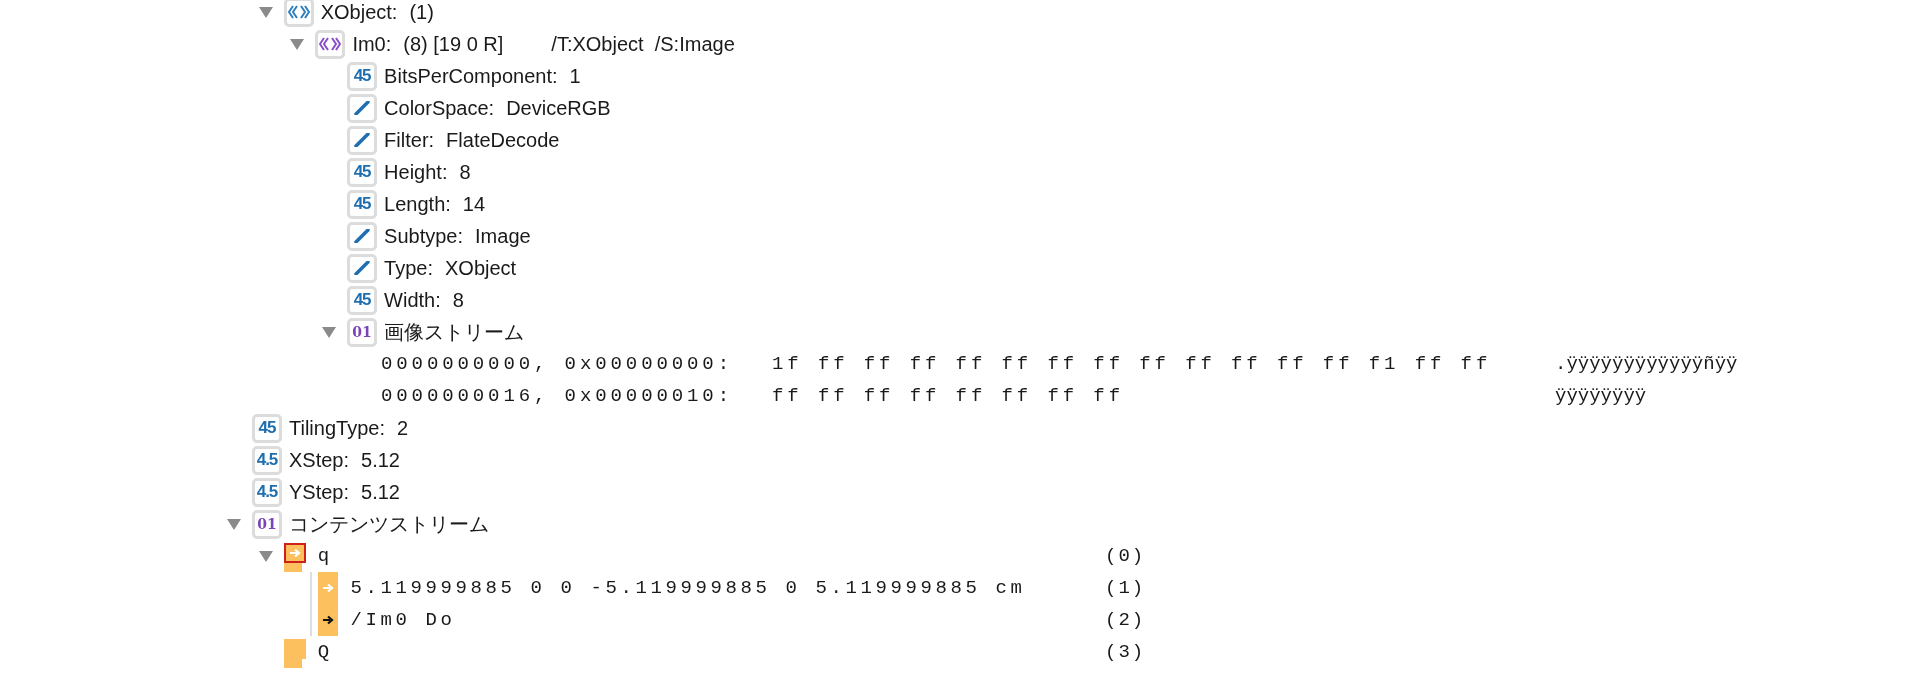  I want to click on ascii-text: .ÿÿÿÿÿÿÿÿÿÿÿÿñÿÿ, so click(1646, 364).